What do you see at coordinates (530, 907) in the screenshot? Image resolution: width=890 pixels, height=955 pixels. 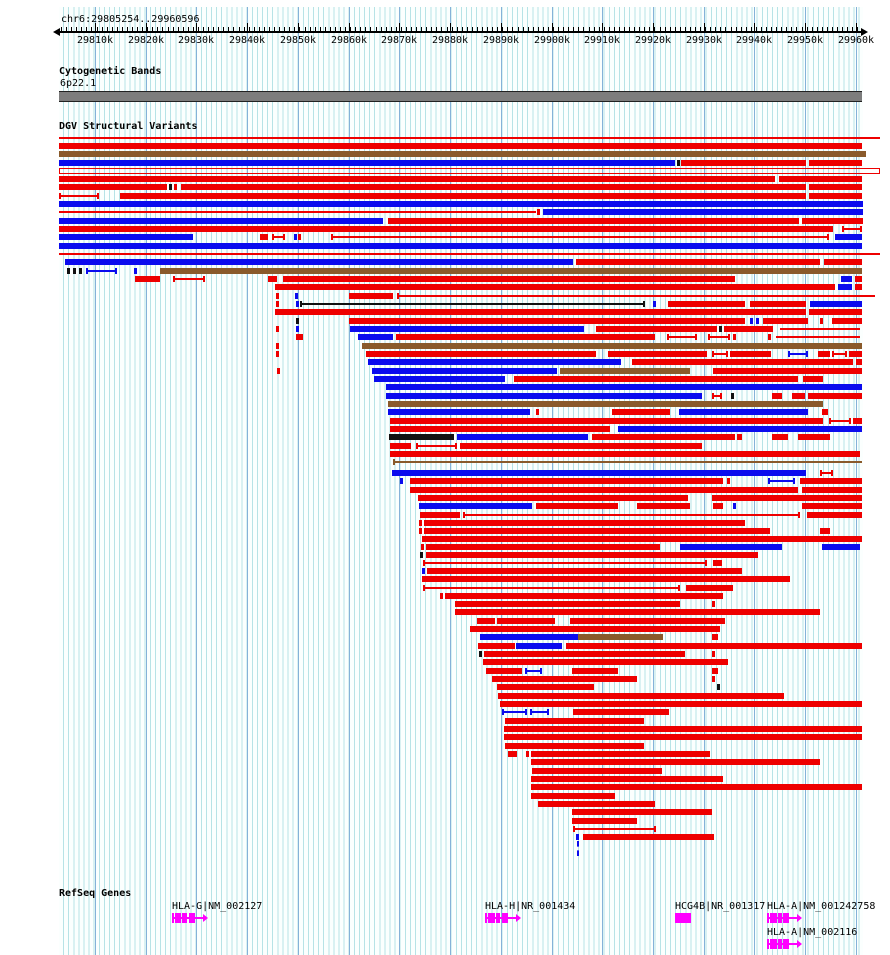 I see `gene-label: HLA-H|NR_001434` at bounding box center [530, 907].